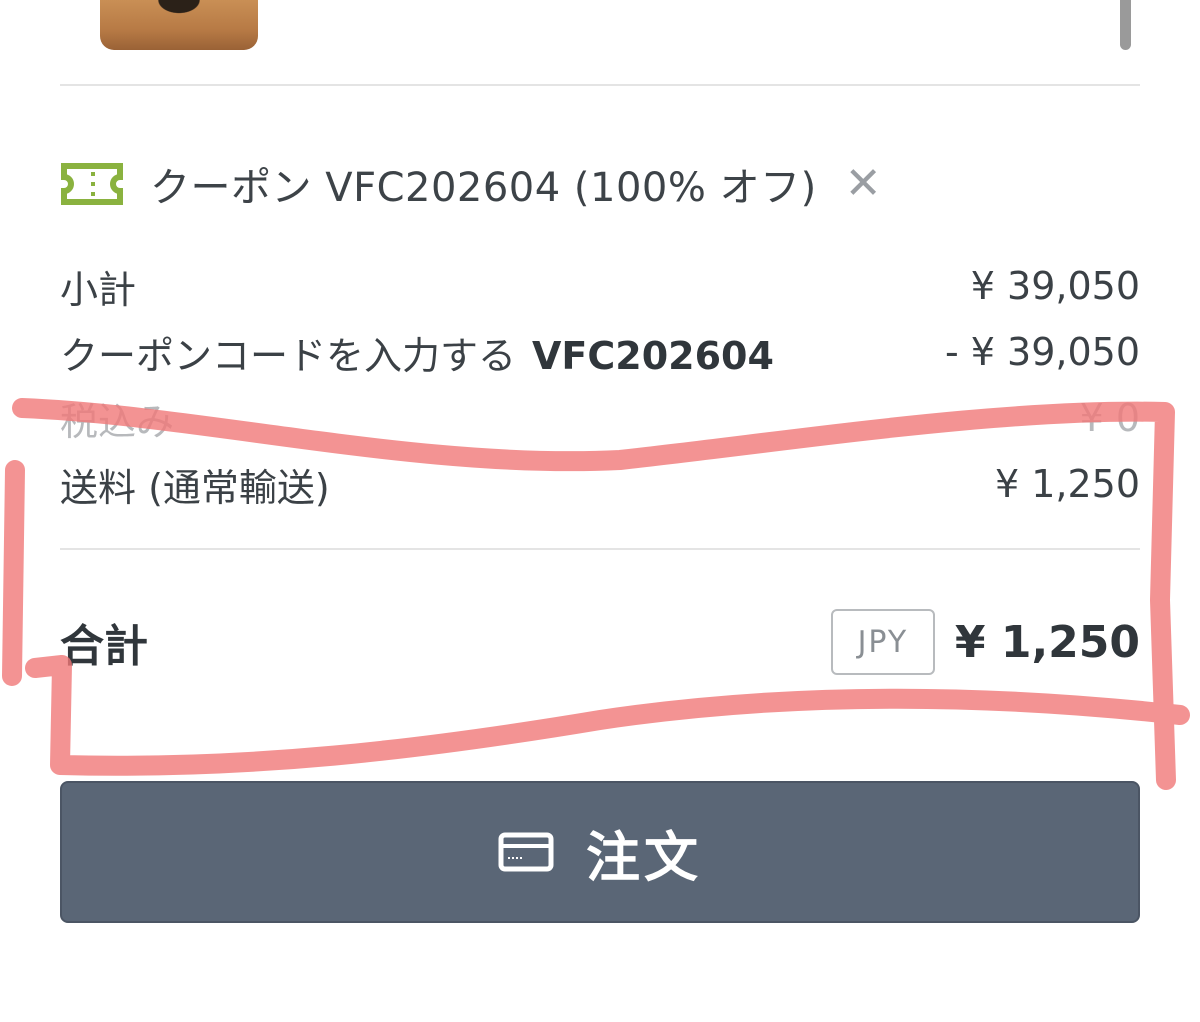 The image size is (1200, 1022). What do you see at coordinates (179, 25) in the screenshot?
I see `product-thumbnail` at bounding box center [179, 25].